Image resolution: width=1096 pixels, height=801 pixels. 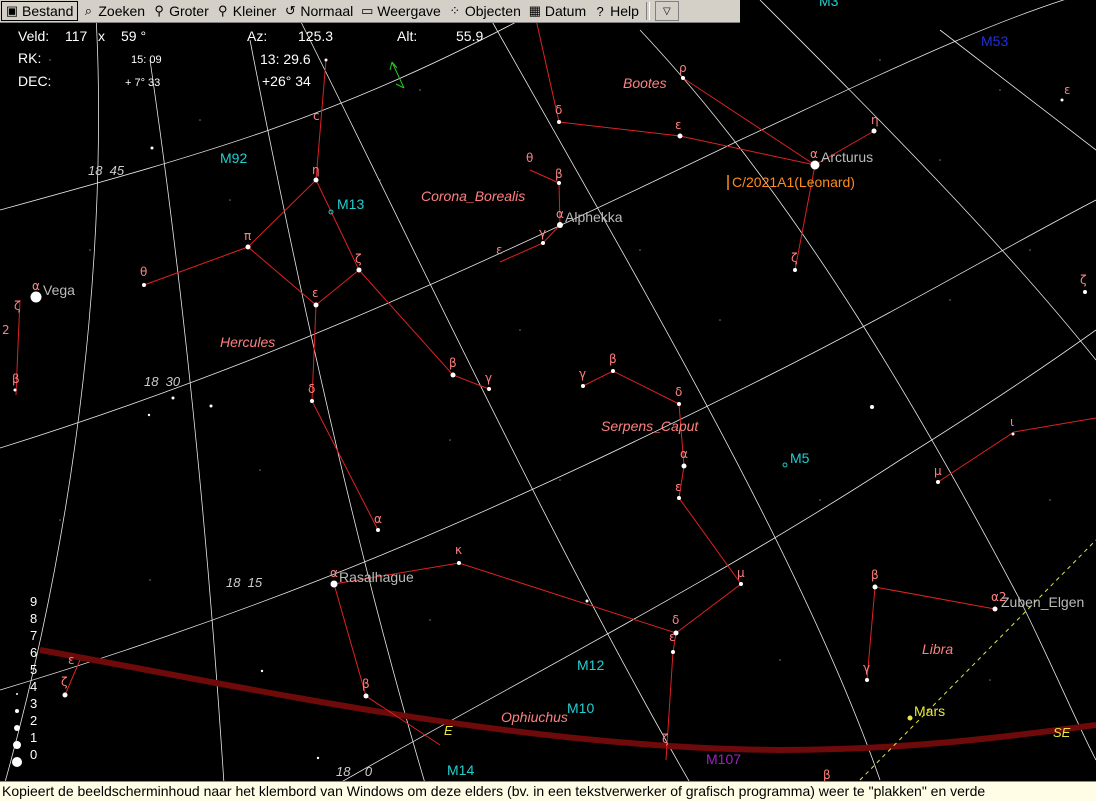 I want to click on dec-label: DEC:, so click(x=35, y=81).